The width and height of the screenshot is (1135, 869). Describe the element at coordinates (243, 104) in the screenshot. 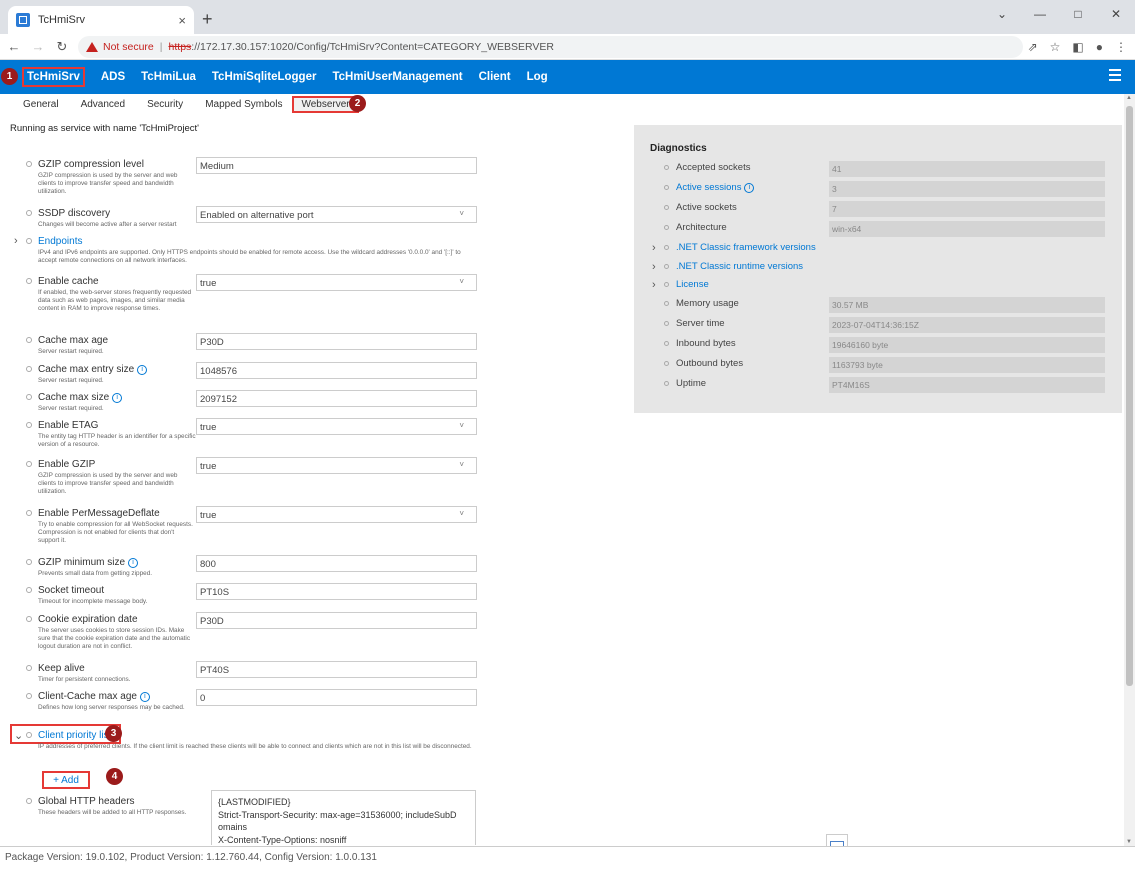

I see `tab-mapped-symbols: Mapped Symbols` at that location.